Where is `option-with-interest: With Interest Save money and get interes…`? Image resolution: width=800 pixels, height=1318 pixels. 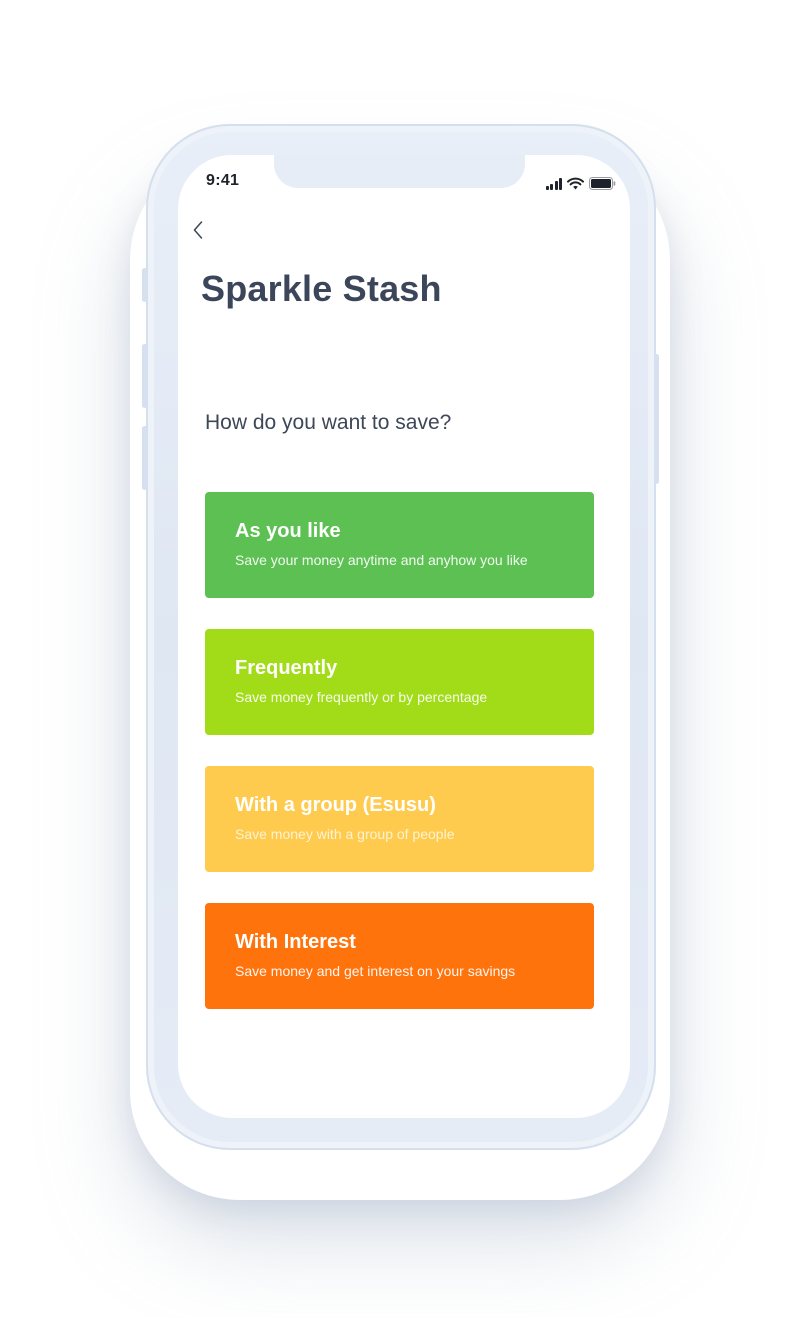 option-with-interest: With Interest Save money and get interes… is located at coordinates (399, 956).